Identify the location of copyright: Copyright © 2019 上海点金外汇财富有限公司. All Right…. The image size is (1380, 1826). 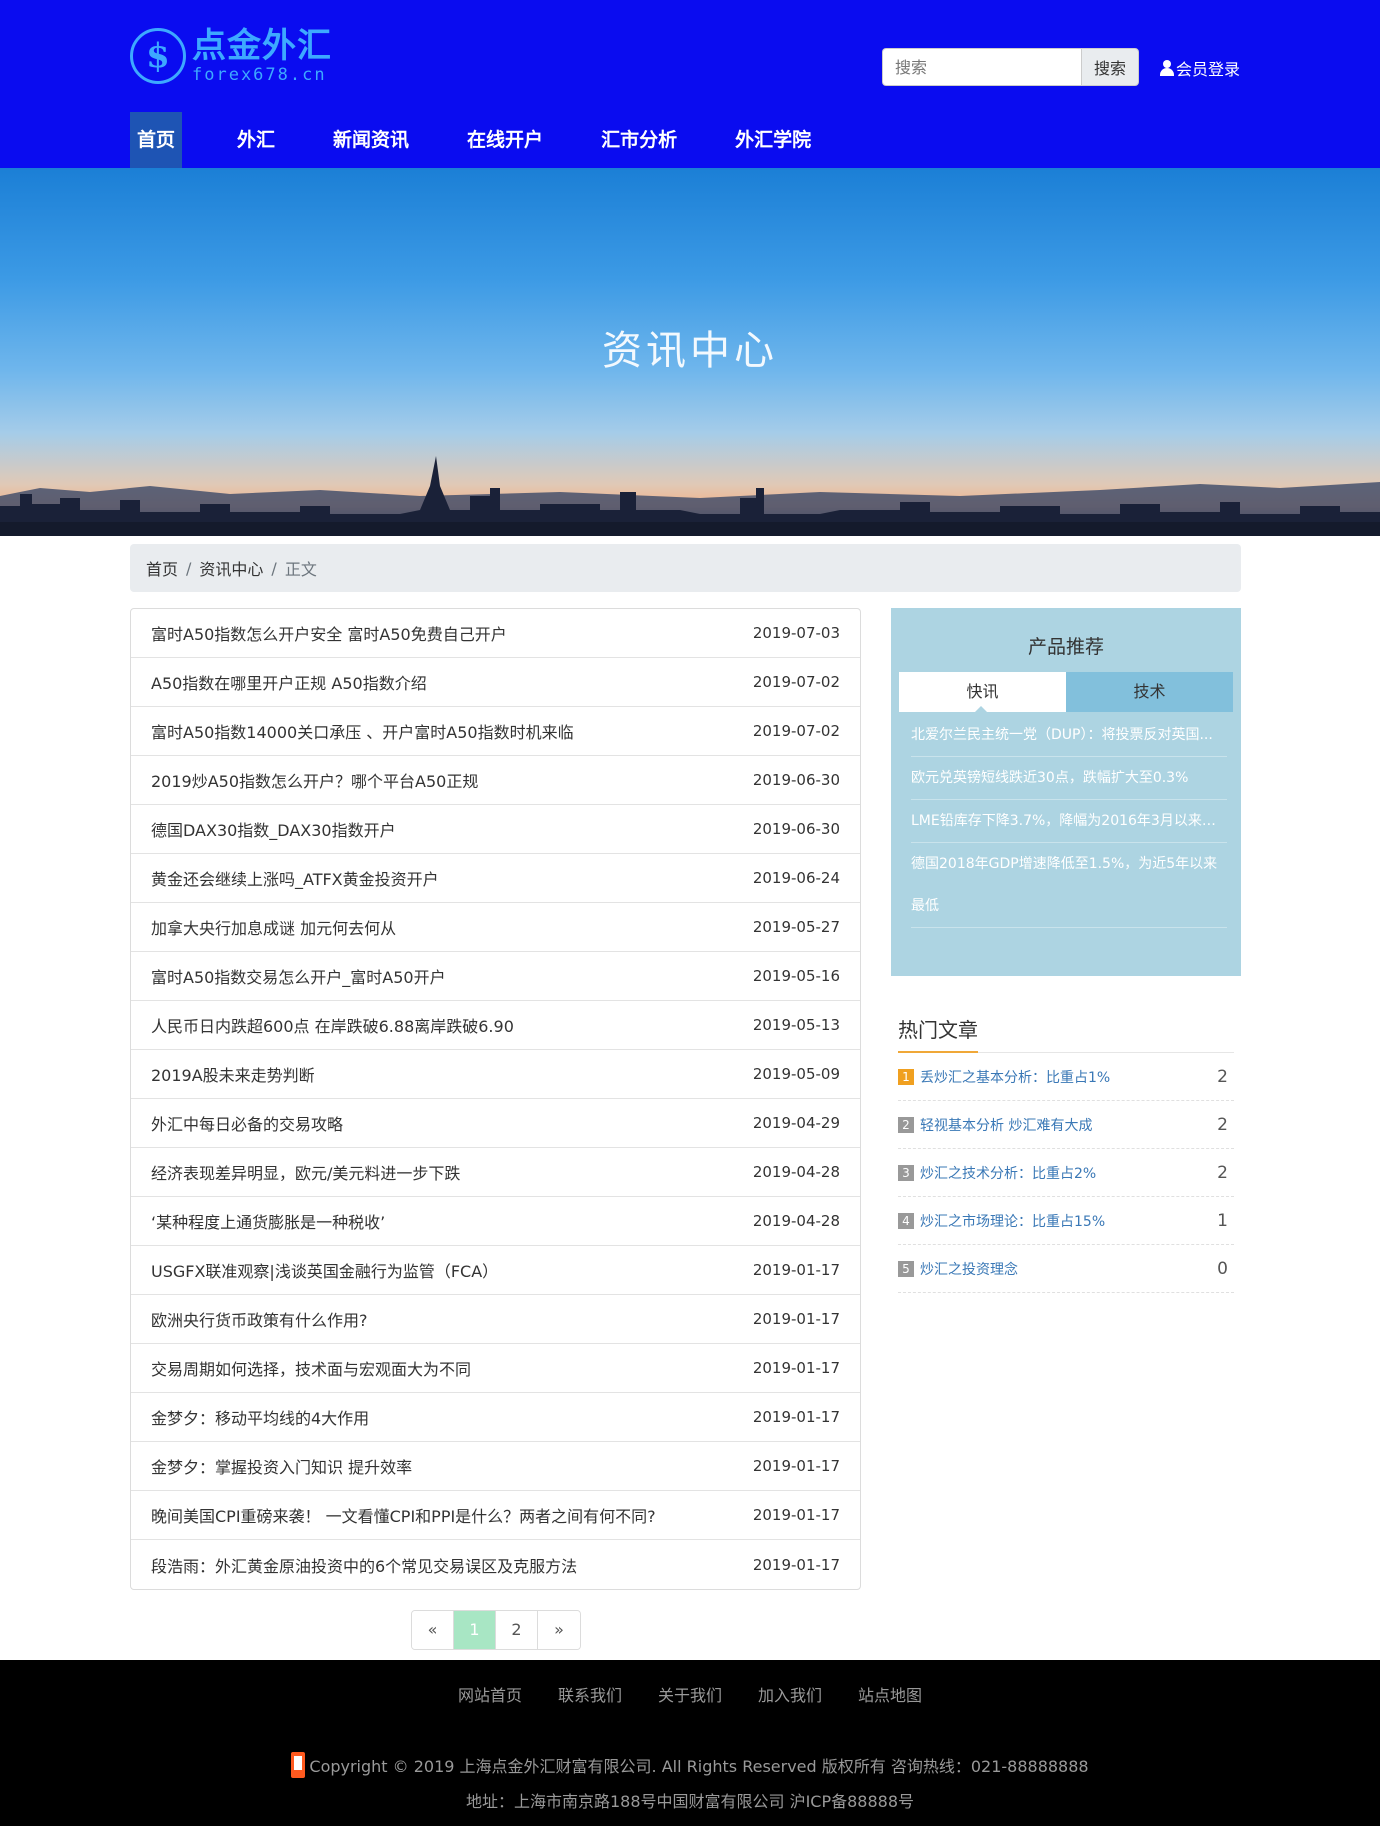
(690, 1765).